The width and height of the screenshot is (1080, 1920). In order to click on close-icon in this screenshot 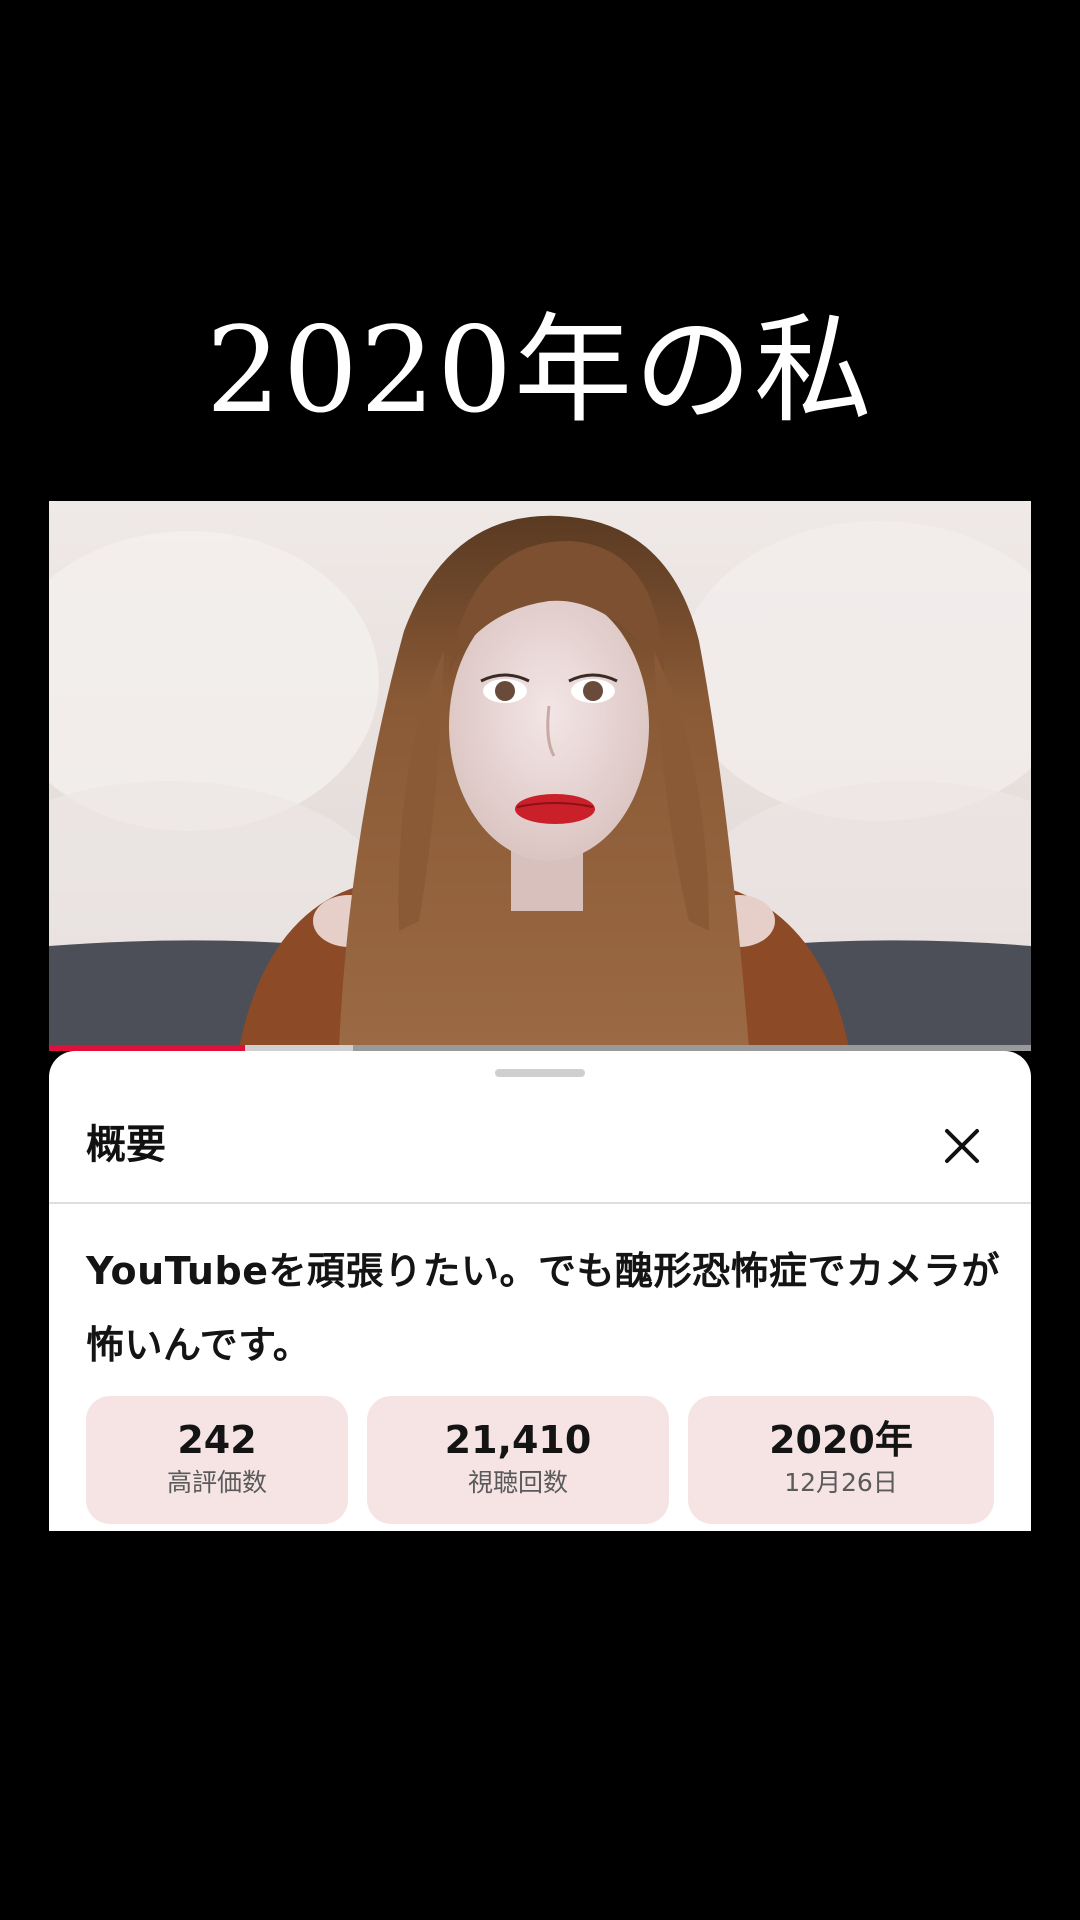, I will do `click(962, 1146)`.